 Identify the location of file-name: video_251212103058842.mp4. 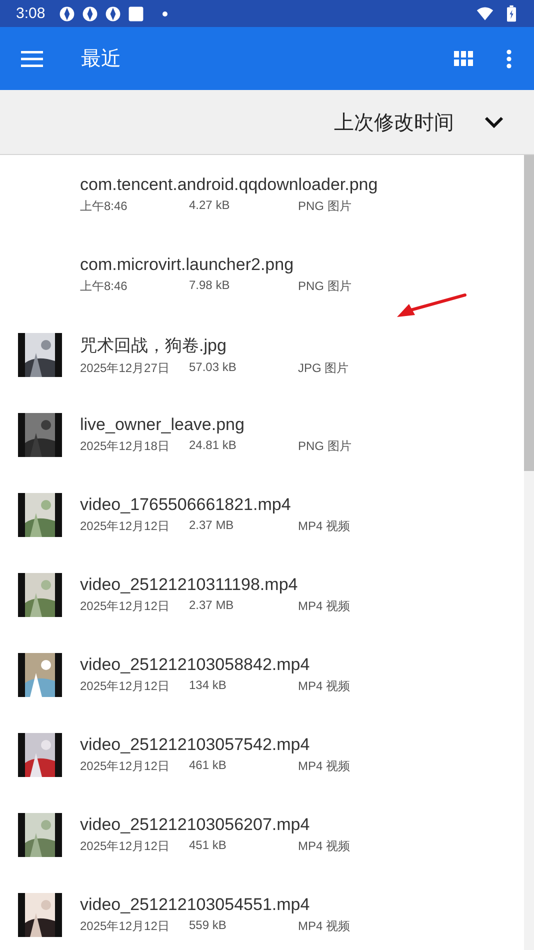
(195, 665).